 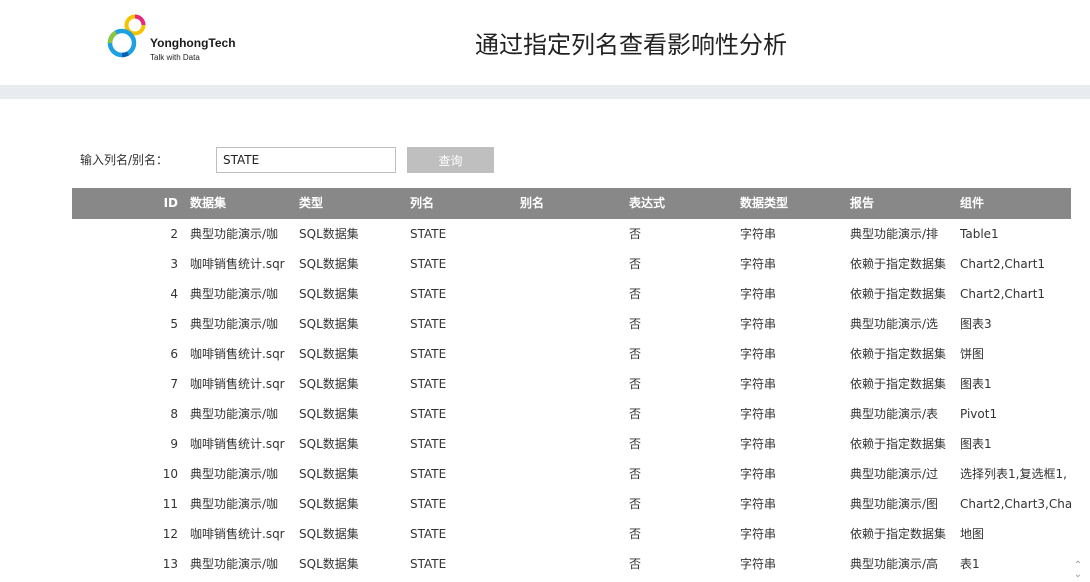 What do you see at coordinates (170, 474) in the screenshot?
I see `cell-id: 10` at bounding box center [170, 474].